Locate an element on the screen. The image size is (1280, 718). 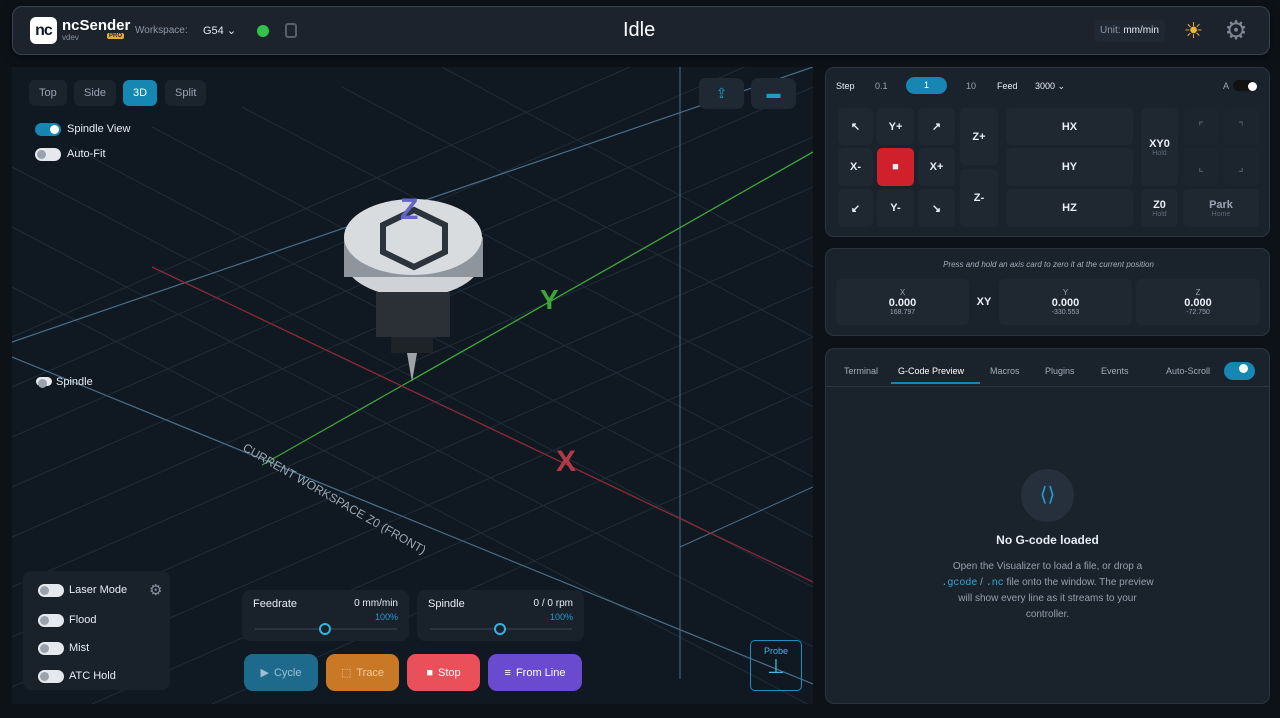
cycle-button: ▶ Cycle is located at coordinates (281, 672).